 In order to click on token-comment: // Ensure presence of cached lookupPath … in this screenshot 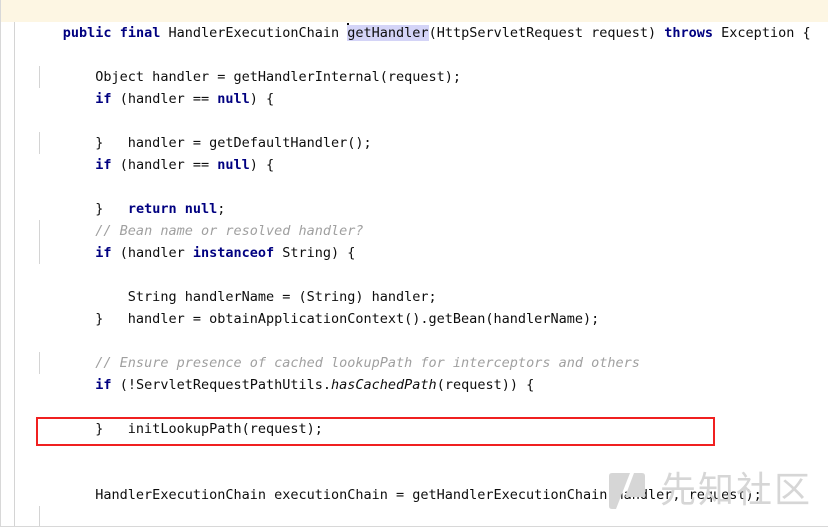, I will do `click(367, 363)`.